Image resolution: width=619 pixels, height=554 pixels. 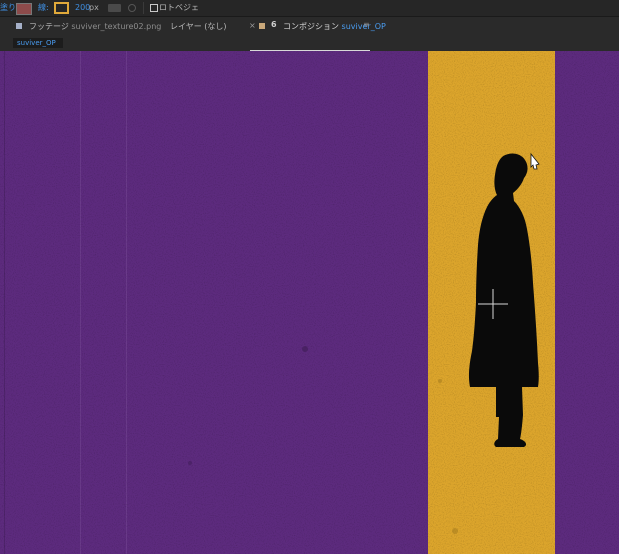 What do you see at coordinates (262, 26) in the screenshot?
I see `composition-icon` at bounding box center [262, 26].